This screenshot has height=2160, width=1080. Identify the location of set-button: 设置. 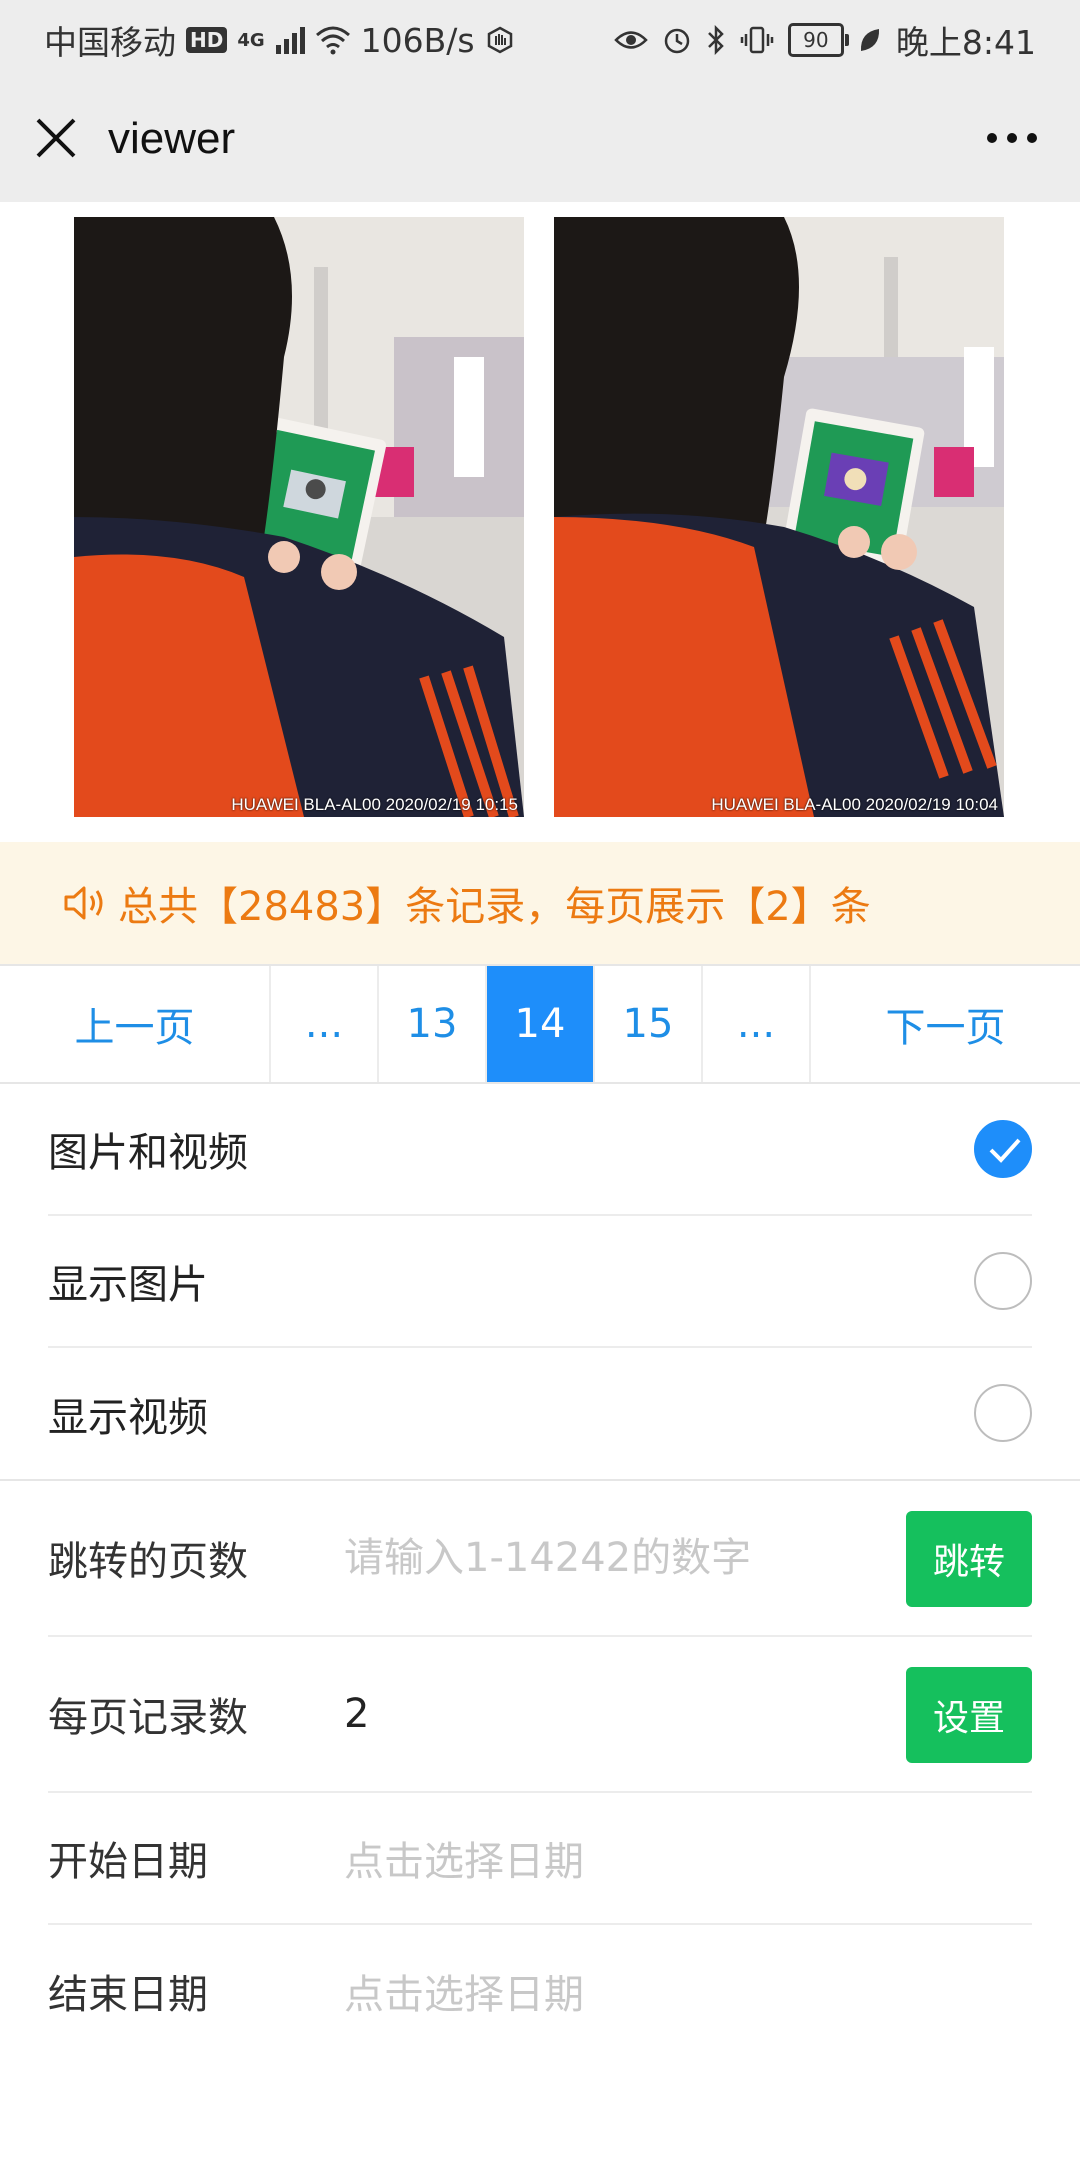
(969, 1715).